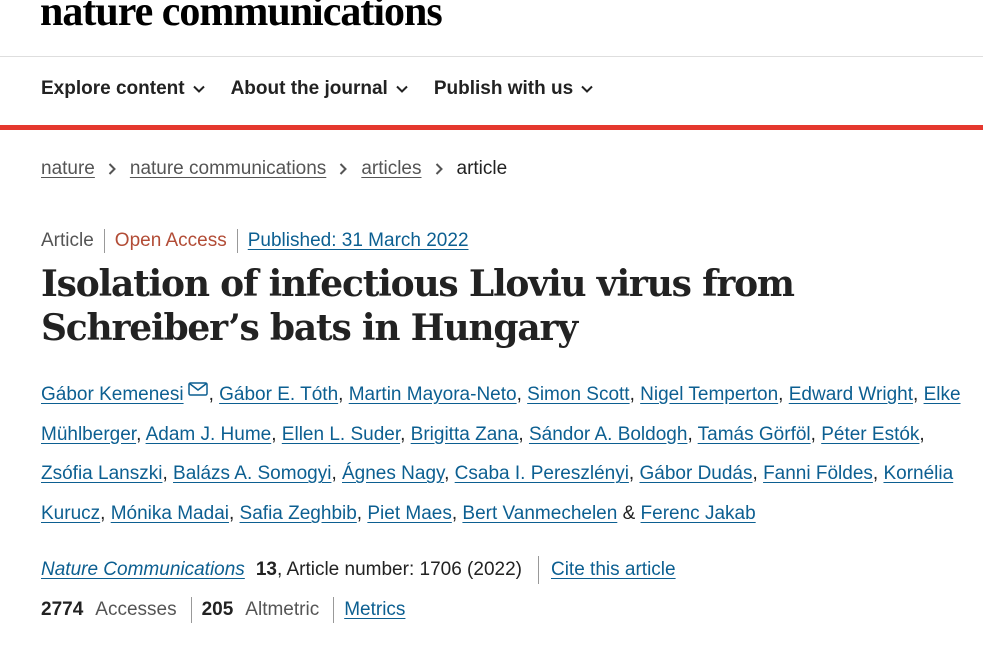  What do you see at coordinates (391, 169) in the screenshot?
I see `breadcrumb-link-articles: articles` at bounding box center [391, 169].